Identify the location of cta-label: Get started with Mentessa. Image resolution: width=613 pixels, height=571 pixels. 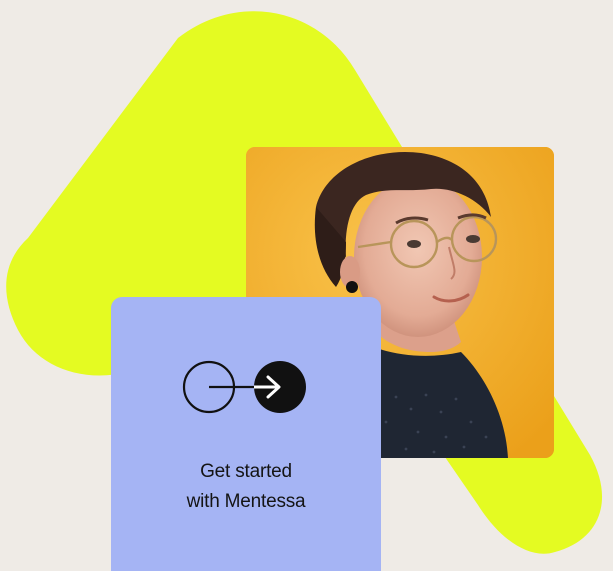
(246, 487).